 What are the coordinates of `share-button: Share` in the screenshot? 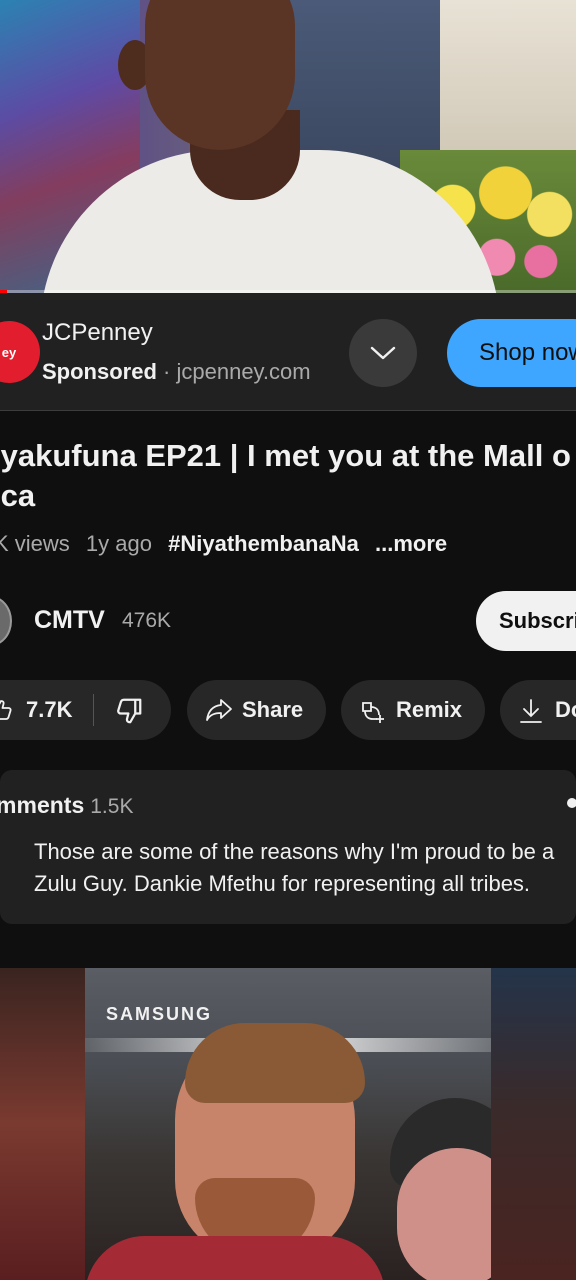 It's located at (256, 710).